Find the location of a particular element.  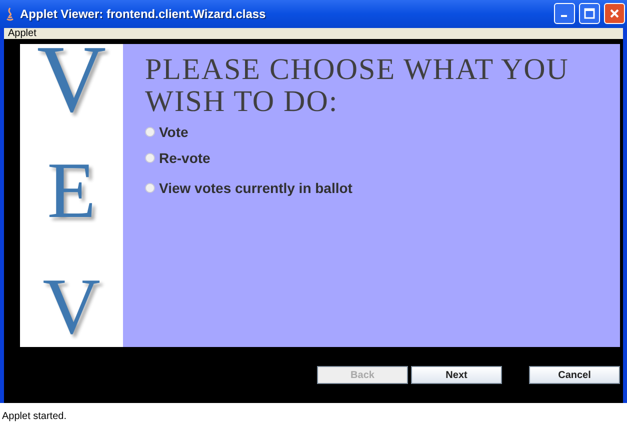

window-title: Applet Viewer: frontend.client.Wizard.class is located at coordinates (143, 13).